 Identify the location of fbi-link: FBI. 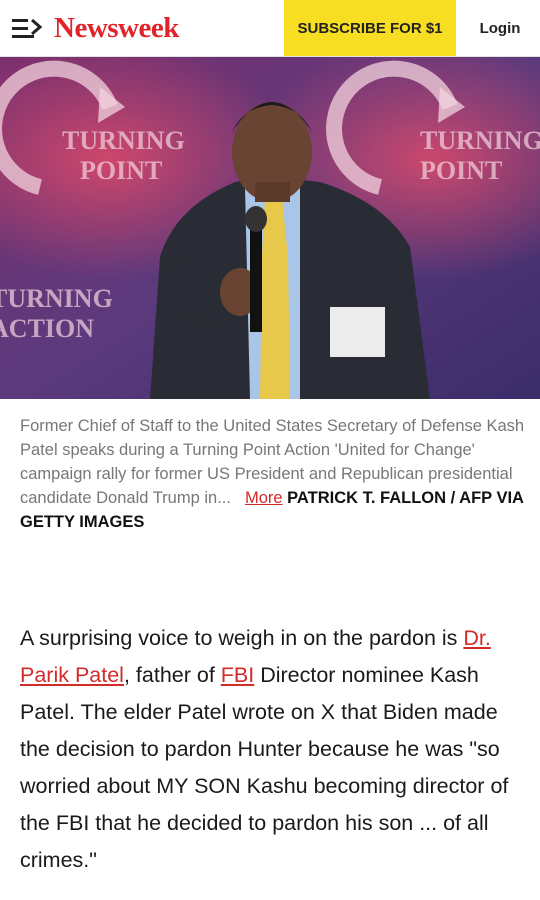
(237, 675).